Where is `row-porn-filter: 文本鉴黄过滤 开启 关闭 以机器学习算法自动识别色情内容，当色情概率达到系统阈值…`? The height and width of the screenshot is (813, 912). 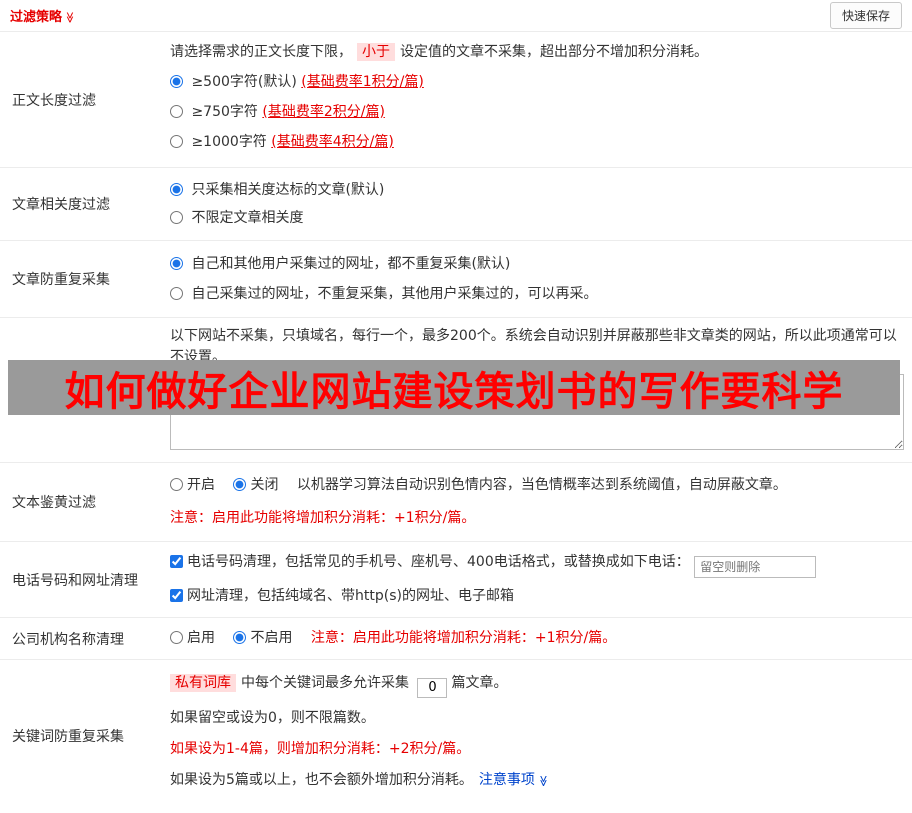
row-porn-filter: 文本鉴黄过滤 开启 关闭 以机器学习算法自动识别色情内容，当色情概率达到系统阈值… is located at coordinates (456, 502).